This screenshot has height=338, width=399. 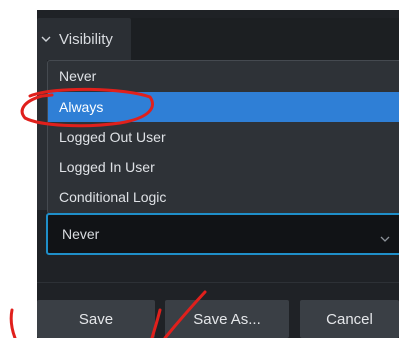 What do you see at coordinates (42, 135) in the screenshot?
I see `panel-left-edge` at bounding box center [42, 135].